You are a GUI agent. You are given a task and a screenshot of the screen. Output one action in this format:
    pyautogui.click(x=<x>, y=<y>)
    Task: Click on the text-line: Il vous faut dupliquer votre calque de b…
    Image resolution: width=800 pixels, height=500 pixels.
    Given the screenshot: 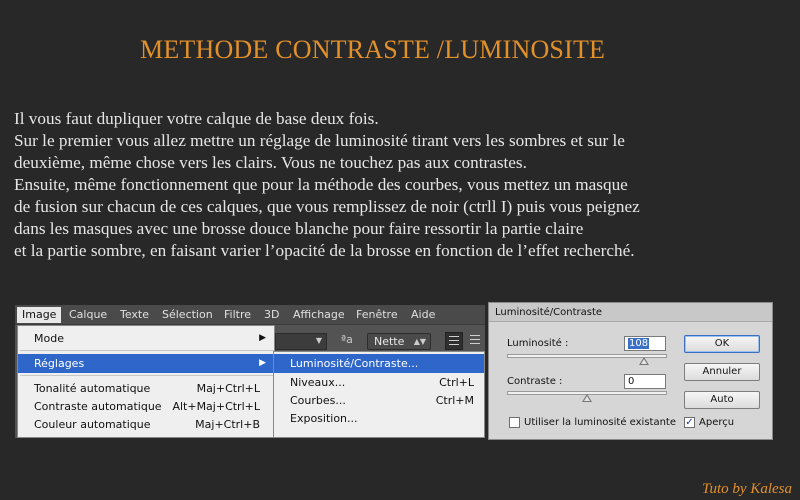 What is the action you would take?
    pyautogui.click(x=196, y=118)
    